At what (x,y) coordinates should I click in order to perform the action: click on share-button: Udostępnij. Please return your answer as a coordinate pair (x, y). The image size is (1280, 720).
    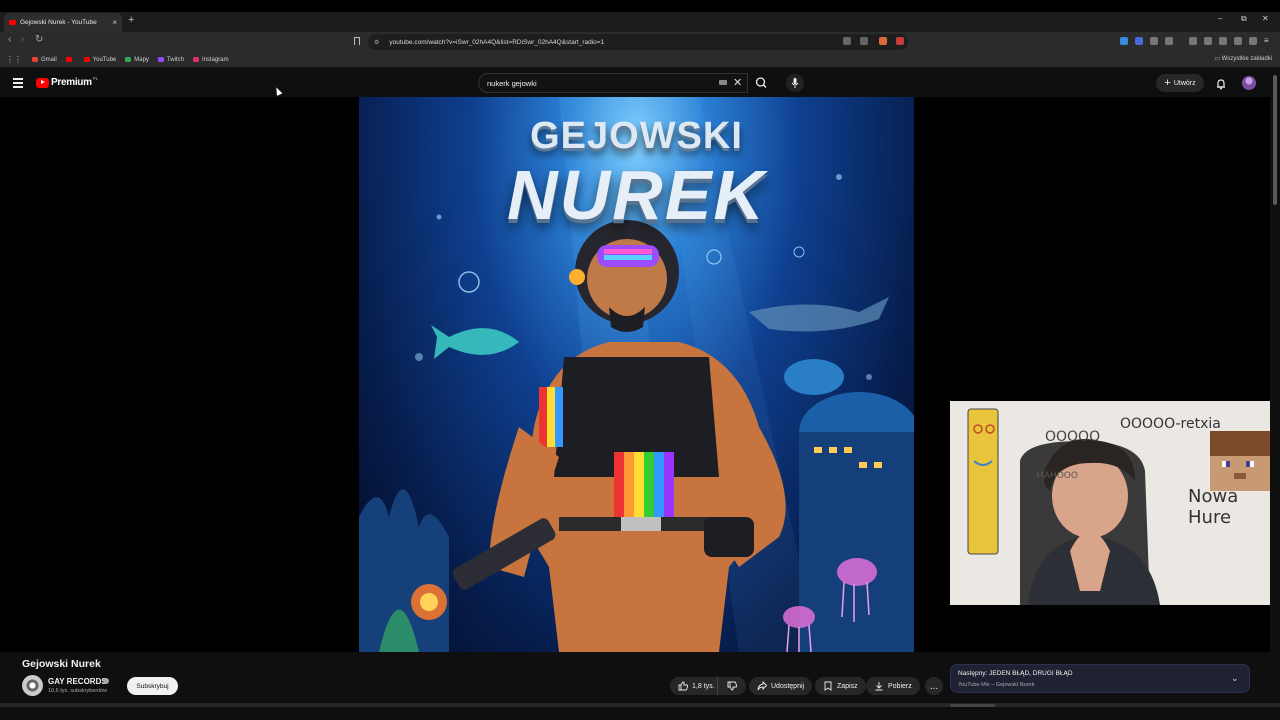
    Looking at the image, I should click on (781, 686).